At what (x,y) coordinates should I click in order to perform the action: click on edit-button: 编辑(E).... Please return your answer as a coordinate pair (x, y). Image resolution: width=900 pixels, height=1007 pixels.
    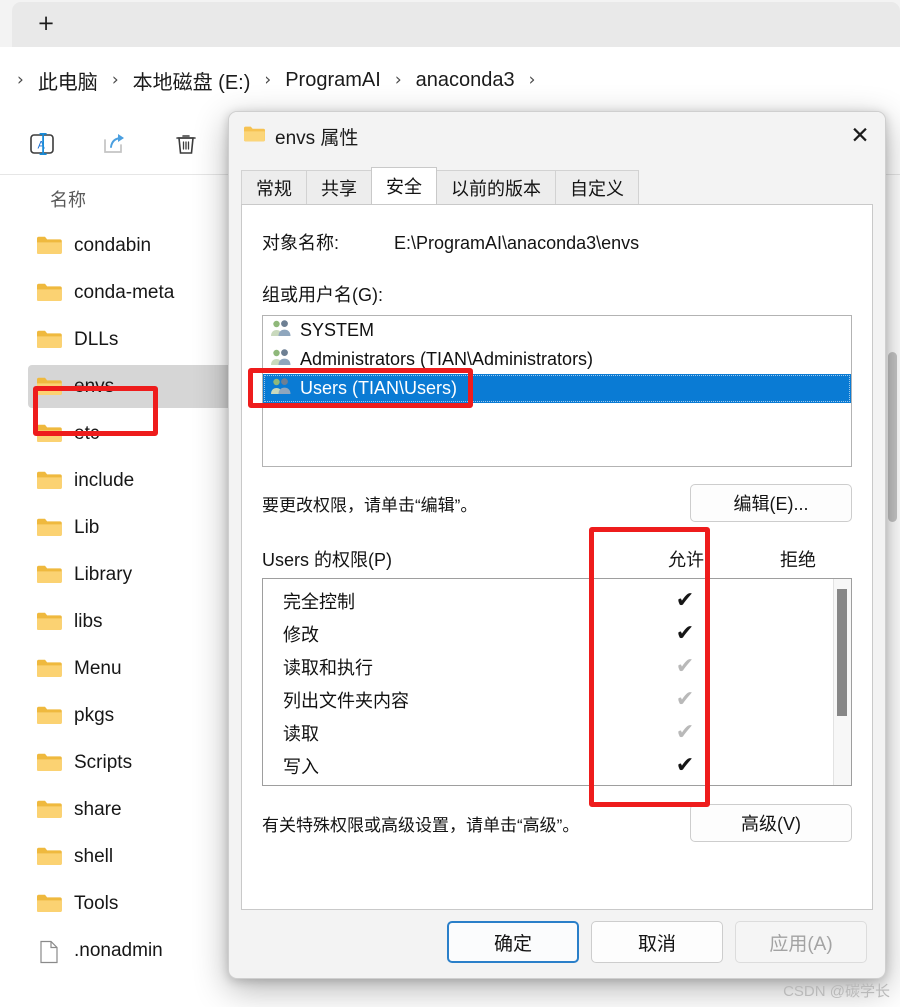
    Looking at the image, I should click on (771, 503).